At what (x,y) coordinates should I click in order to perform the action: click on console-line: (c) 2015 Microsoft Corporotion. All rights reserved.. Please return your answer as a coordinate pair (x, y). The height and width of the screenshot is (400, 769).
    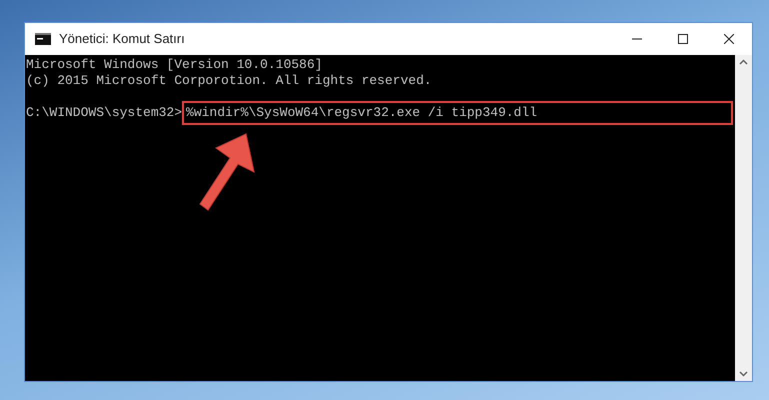
    Looking at the image, I should click on (229, 81).